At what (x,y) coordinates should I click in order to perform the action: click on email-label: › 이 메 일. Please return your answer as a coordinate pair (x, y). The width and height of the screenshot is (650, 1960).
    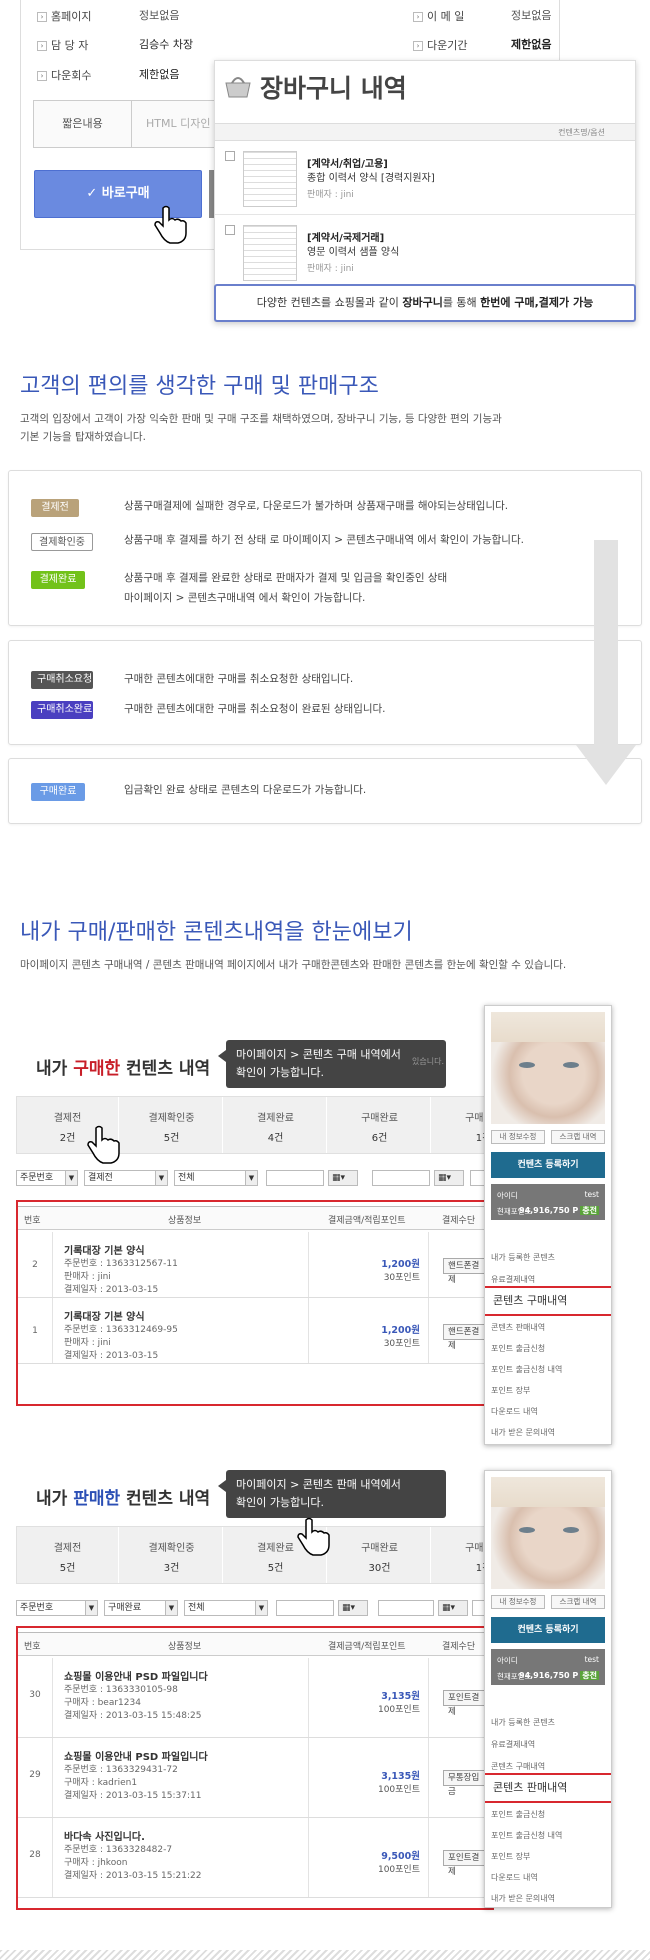
    Looking at the image, I should click on (438, 16).